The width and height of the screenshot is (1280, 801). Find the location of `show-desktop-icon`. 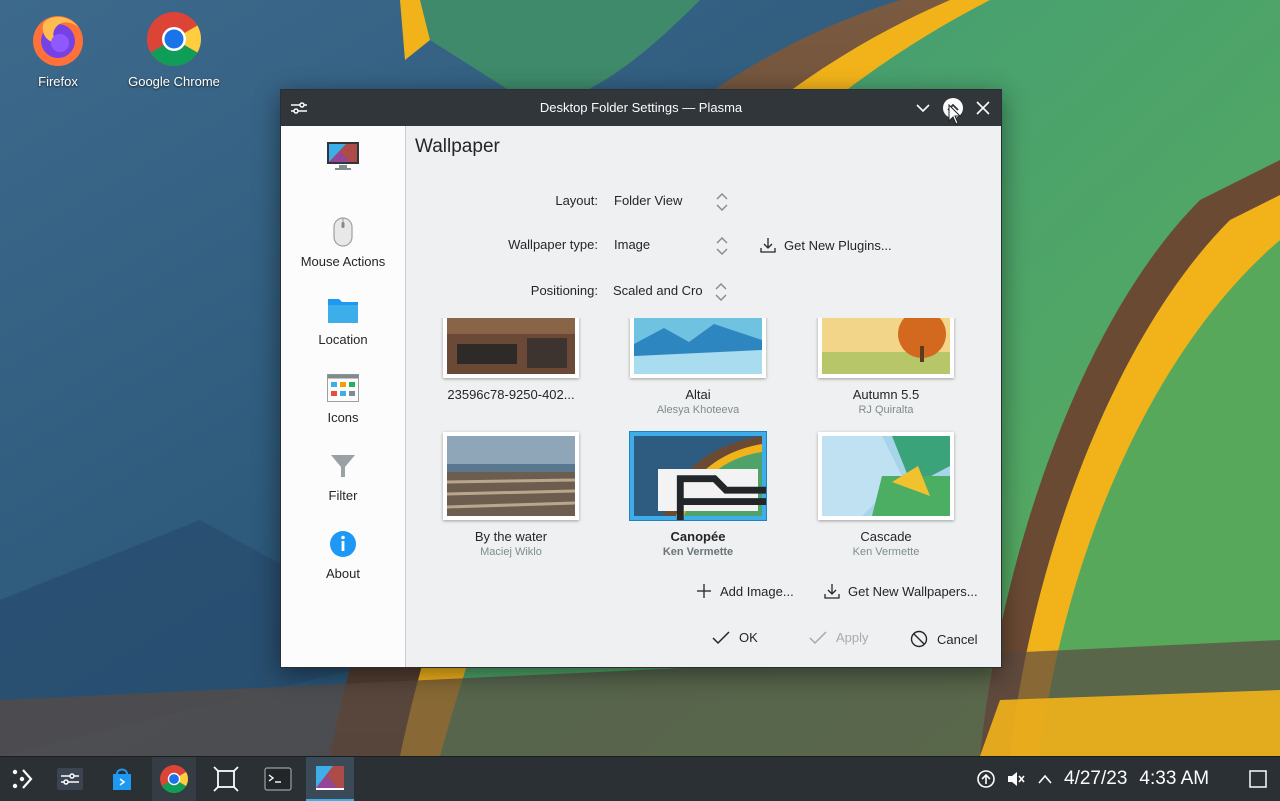

show-desktop-icon is located at coordinates (1258, 779).